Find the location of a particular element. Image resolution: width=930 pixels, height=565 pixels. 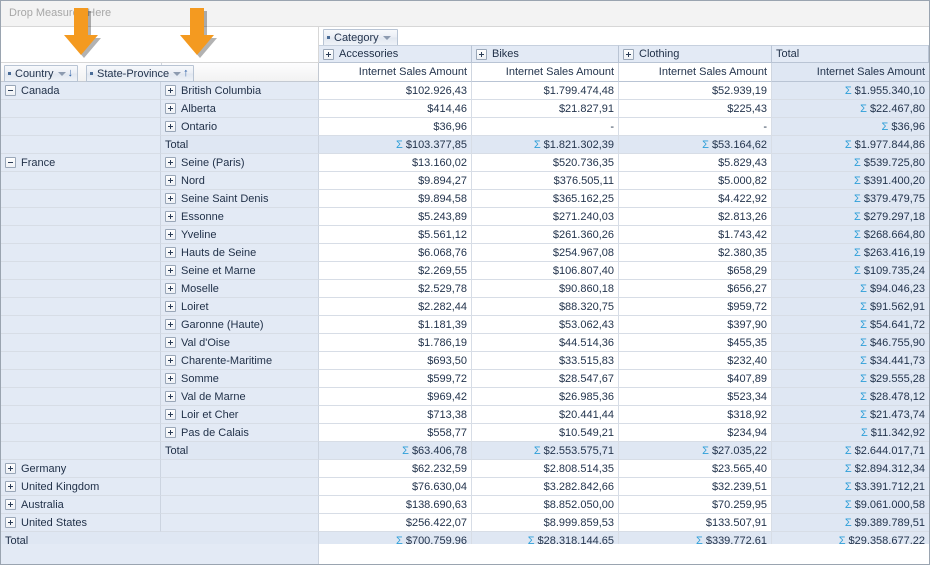

value-cell: $225,43 is located at coordinates (695, 109).